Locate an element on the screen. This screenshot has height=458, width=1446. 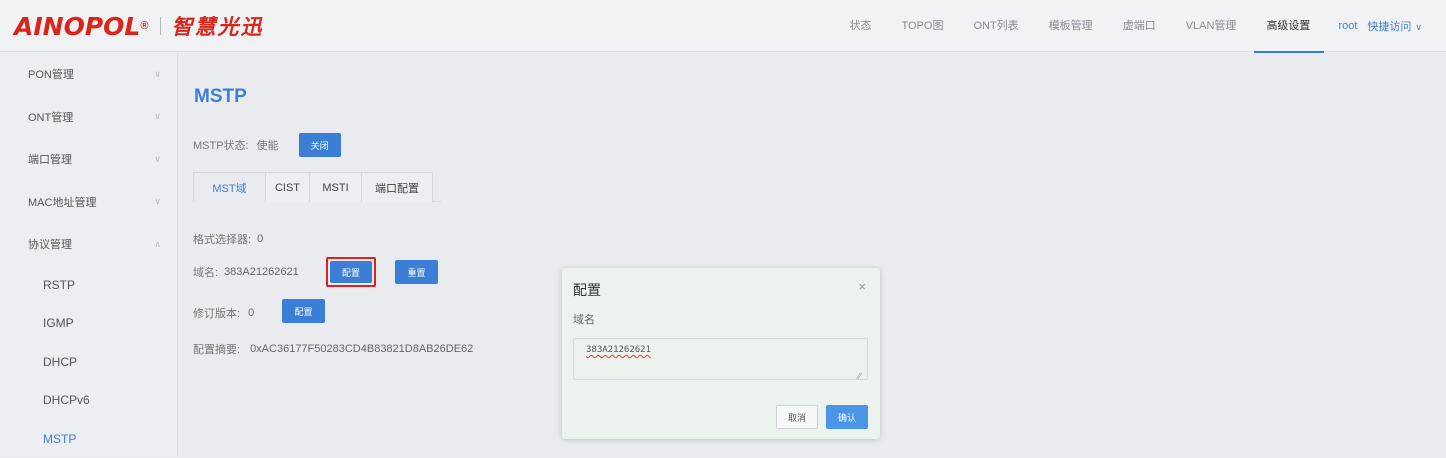
nav-status: 状态 is located at coordinates (860, 26).